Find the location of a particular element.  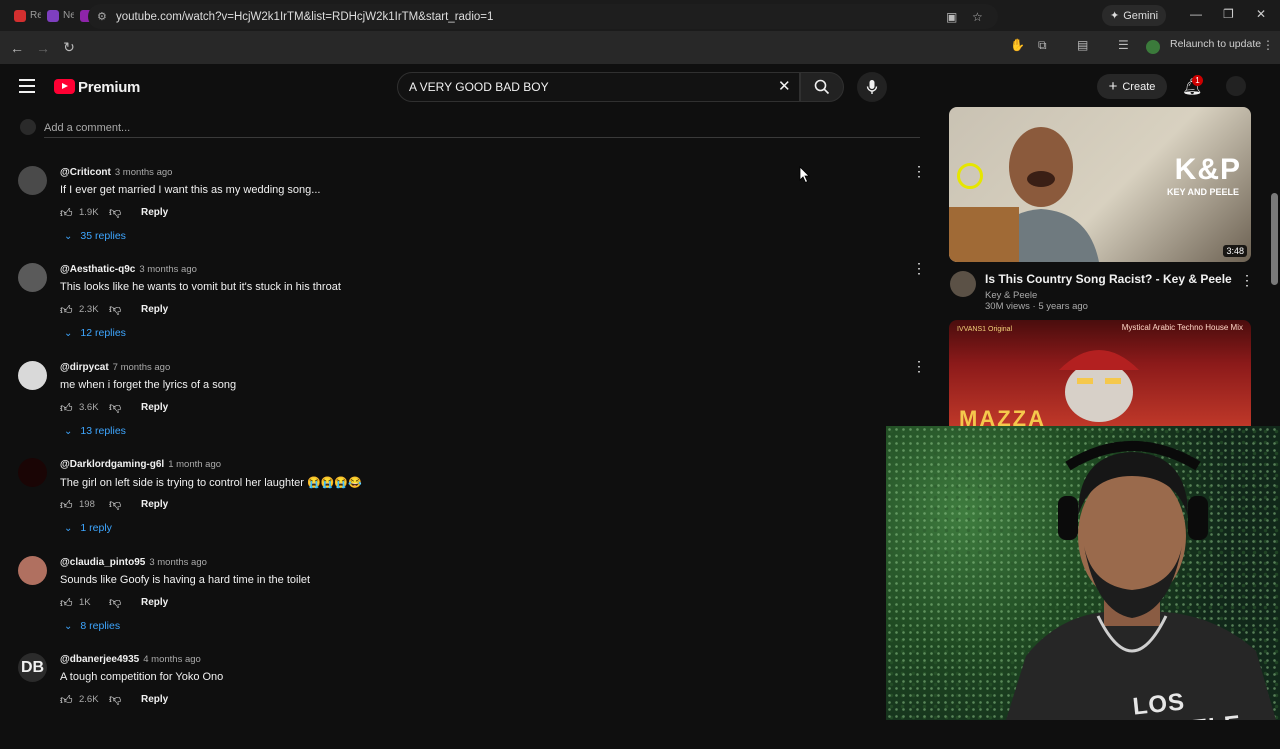

close-window-icon: ✕ is located at coordinates (1261, 14).